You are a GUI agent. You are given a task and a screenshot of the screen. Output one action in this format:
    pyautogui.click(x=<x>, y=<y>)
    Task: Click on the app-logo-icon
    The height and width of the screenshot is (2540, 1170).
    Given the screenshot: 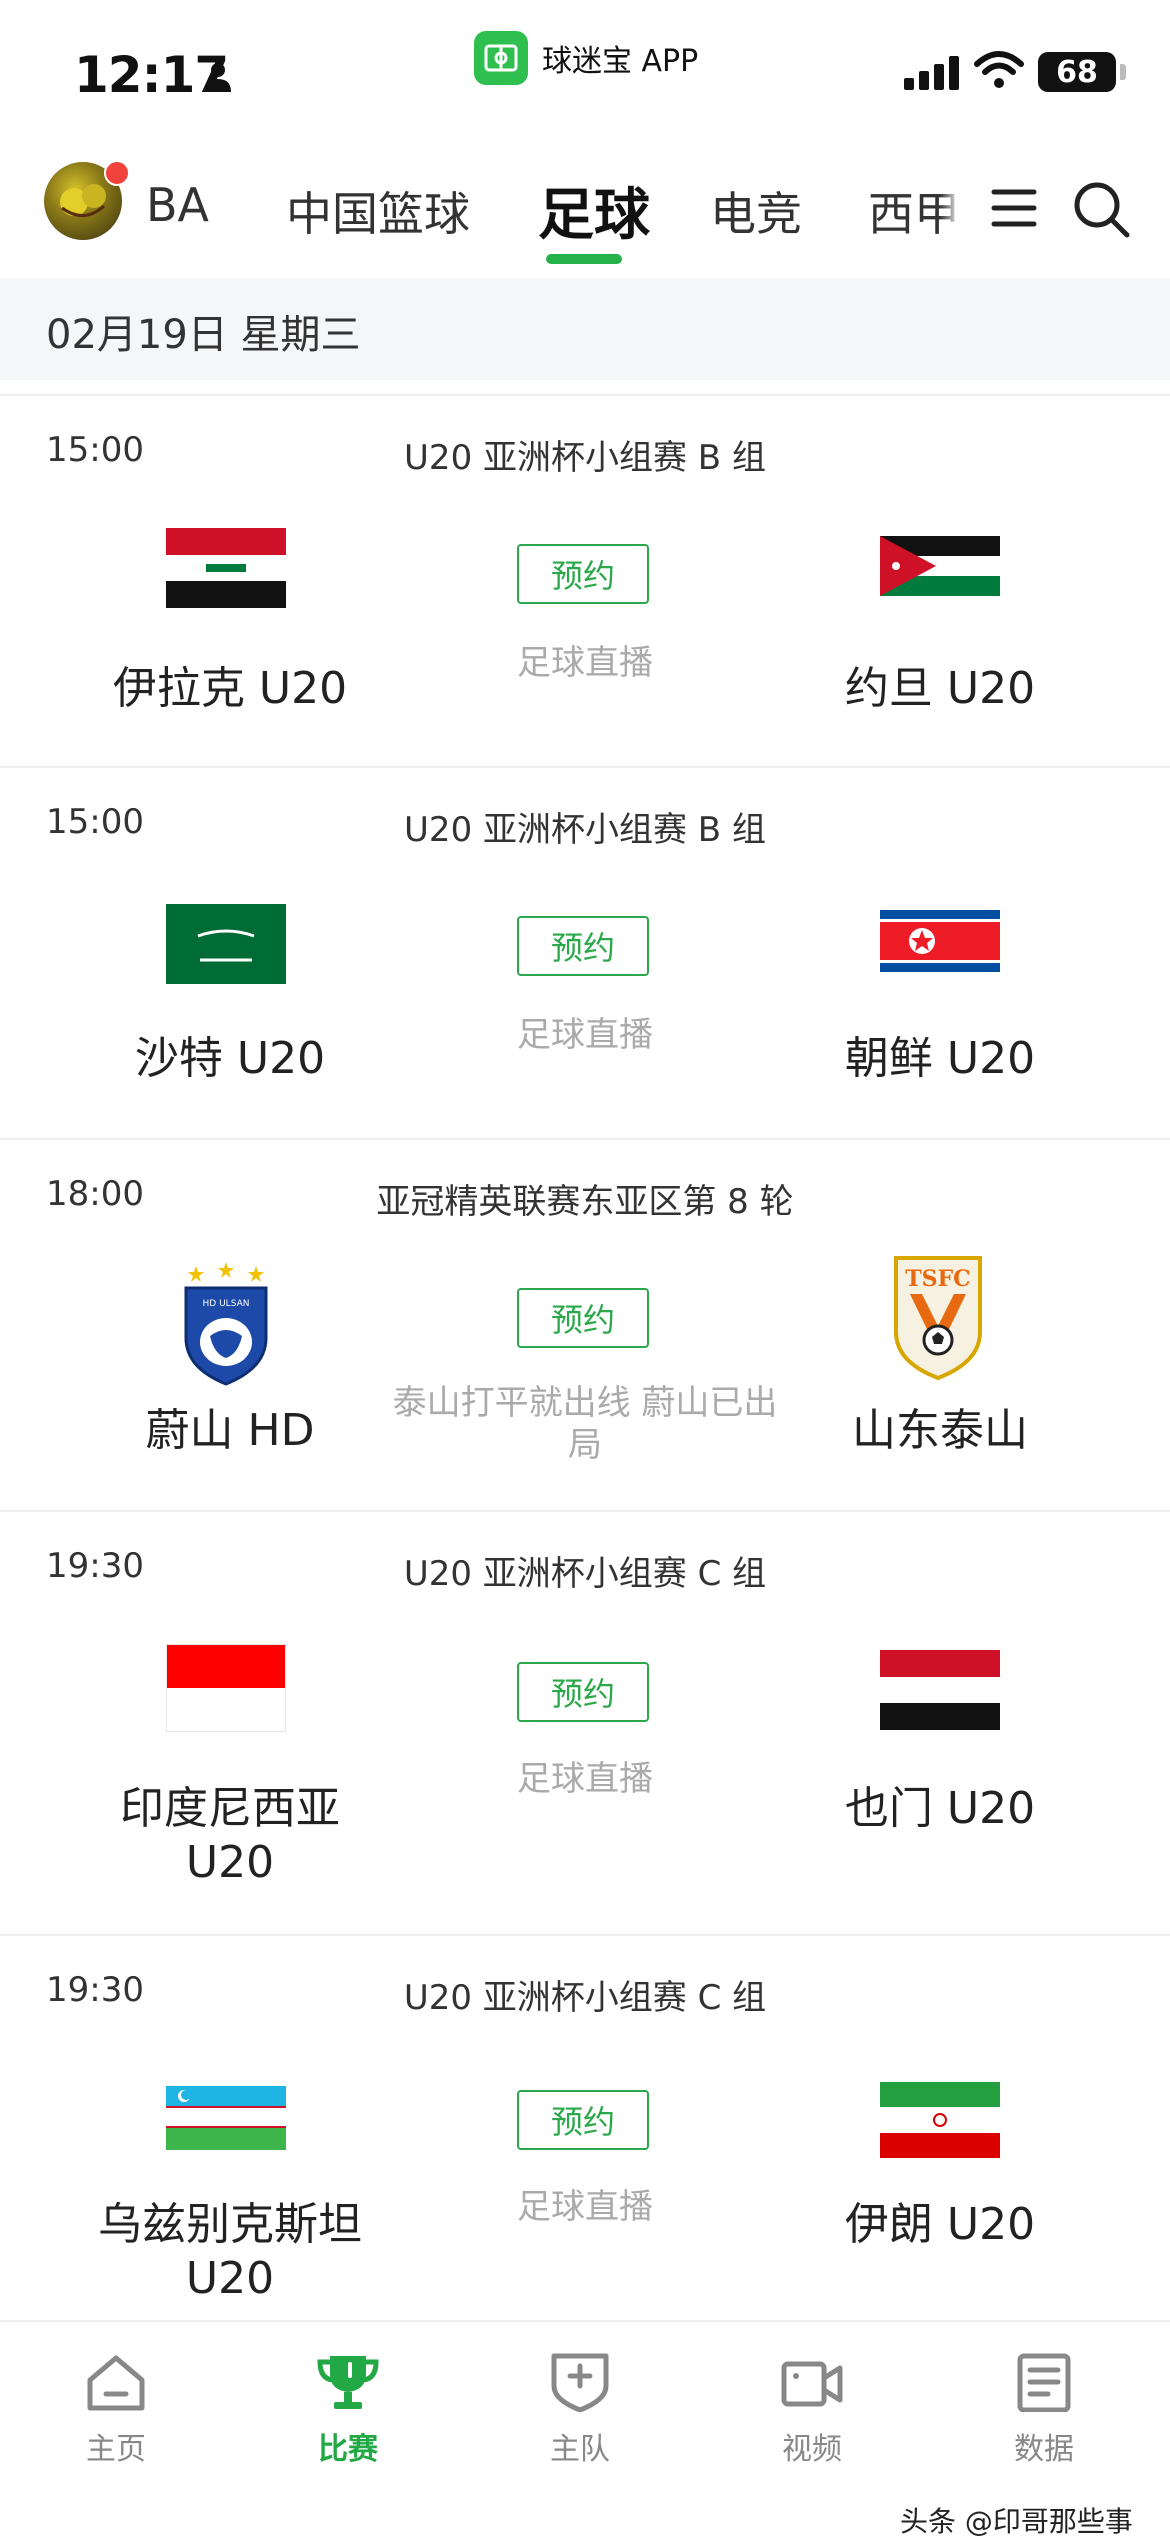 What is the action you would take?
    pyautogui.click(x=501, y=58)
    